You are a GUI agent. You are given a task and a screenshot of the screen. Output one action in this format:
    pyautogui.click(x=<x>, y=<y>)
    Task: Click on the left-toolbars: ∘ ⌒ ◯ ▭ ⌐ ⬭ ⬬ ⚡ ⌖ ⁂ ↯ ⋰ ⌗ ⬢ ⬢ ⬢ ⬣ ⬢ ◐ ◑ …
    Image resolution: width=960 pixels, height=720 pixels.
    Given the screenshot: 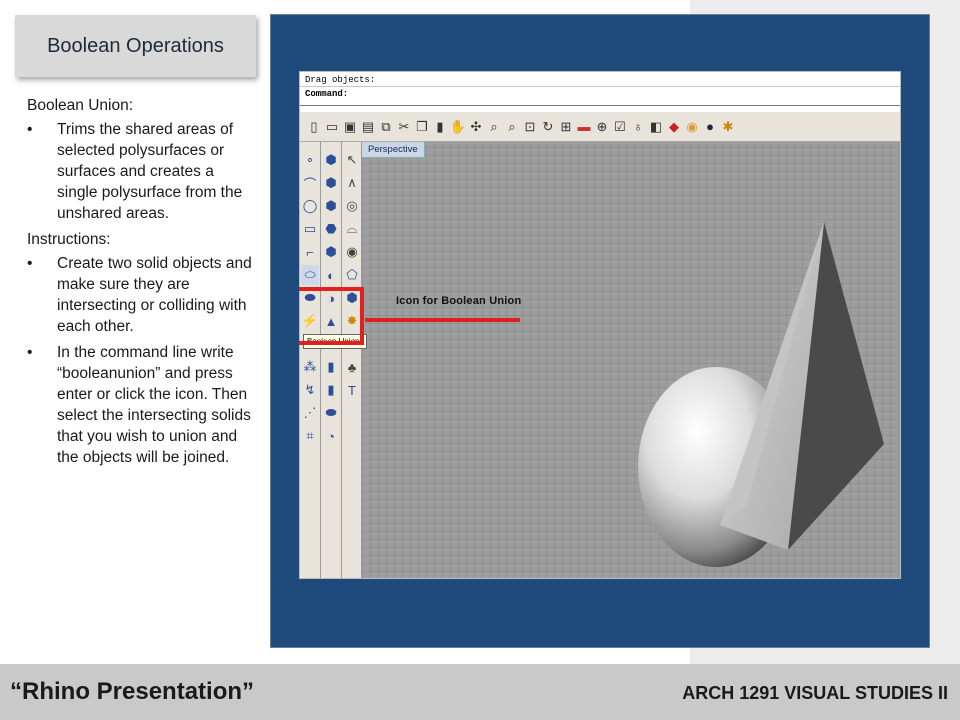 What is the action you would take?
    pyautogui.click(x=331, y=360)
    